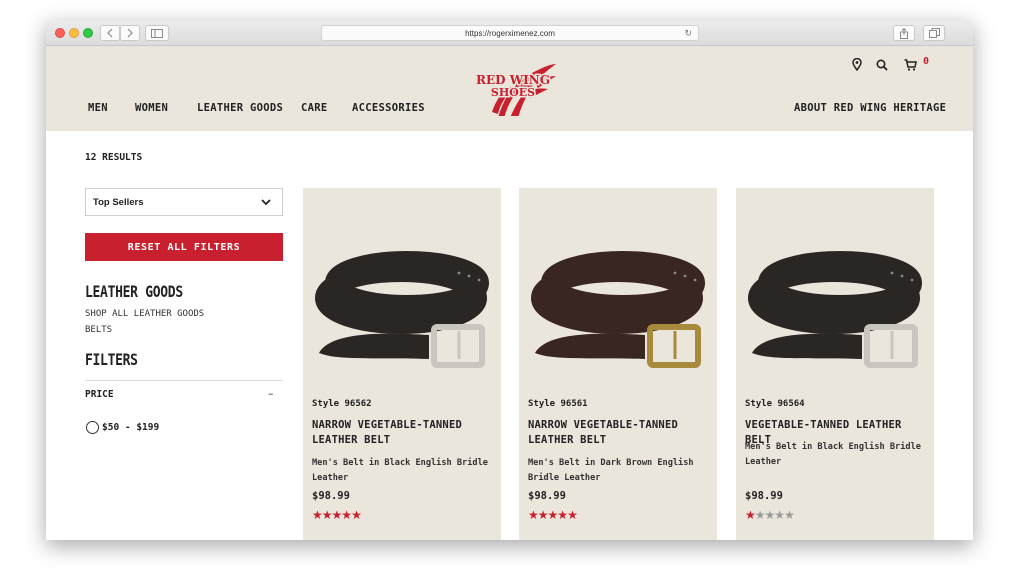 Image resolution: width=1024 pixels, height=578 pixels. I want to click on chevron-down-icon, so click(266, 202).